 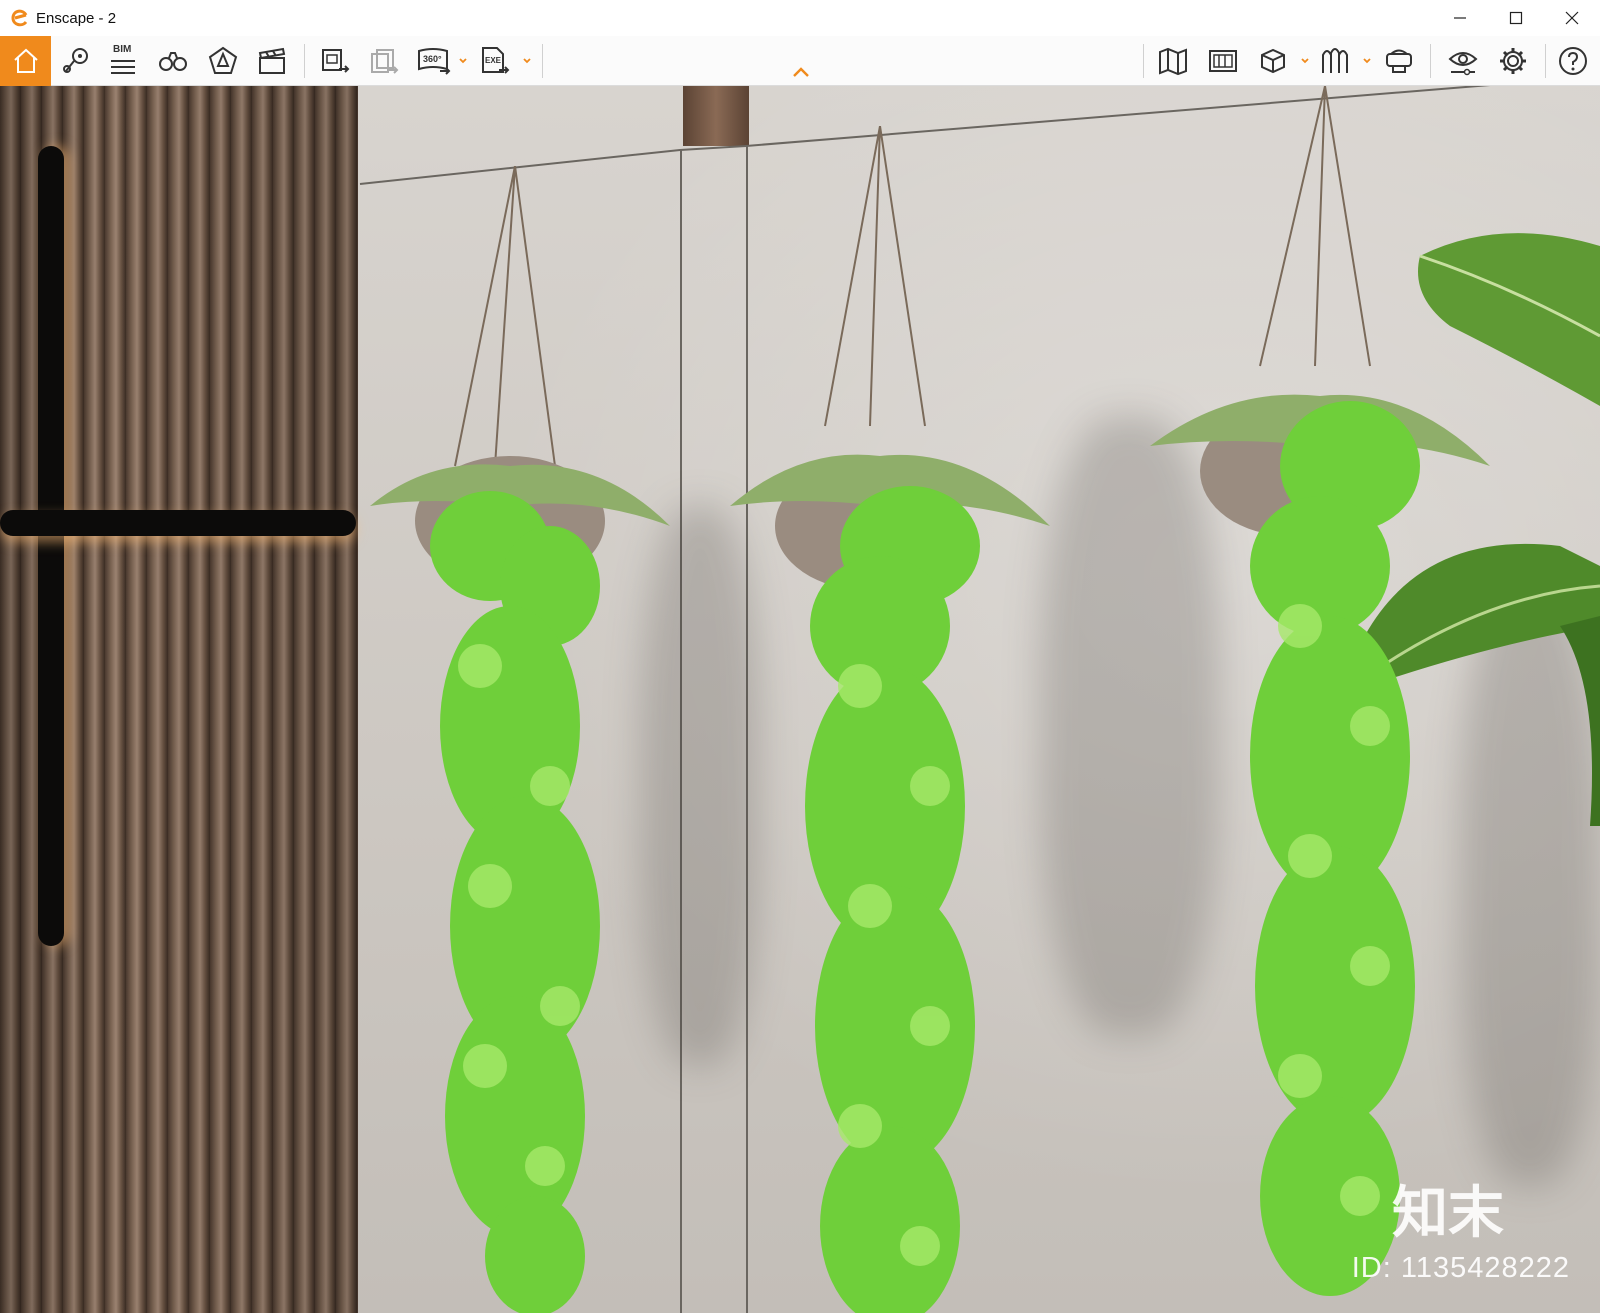 I want to click on led-strip-horizontal, so click(x=178, y=523).